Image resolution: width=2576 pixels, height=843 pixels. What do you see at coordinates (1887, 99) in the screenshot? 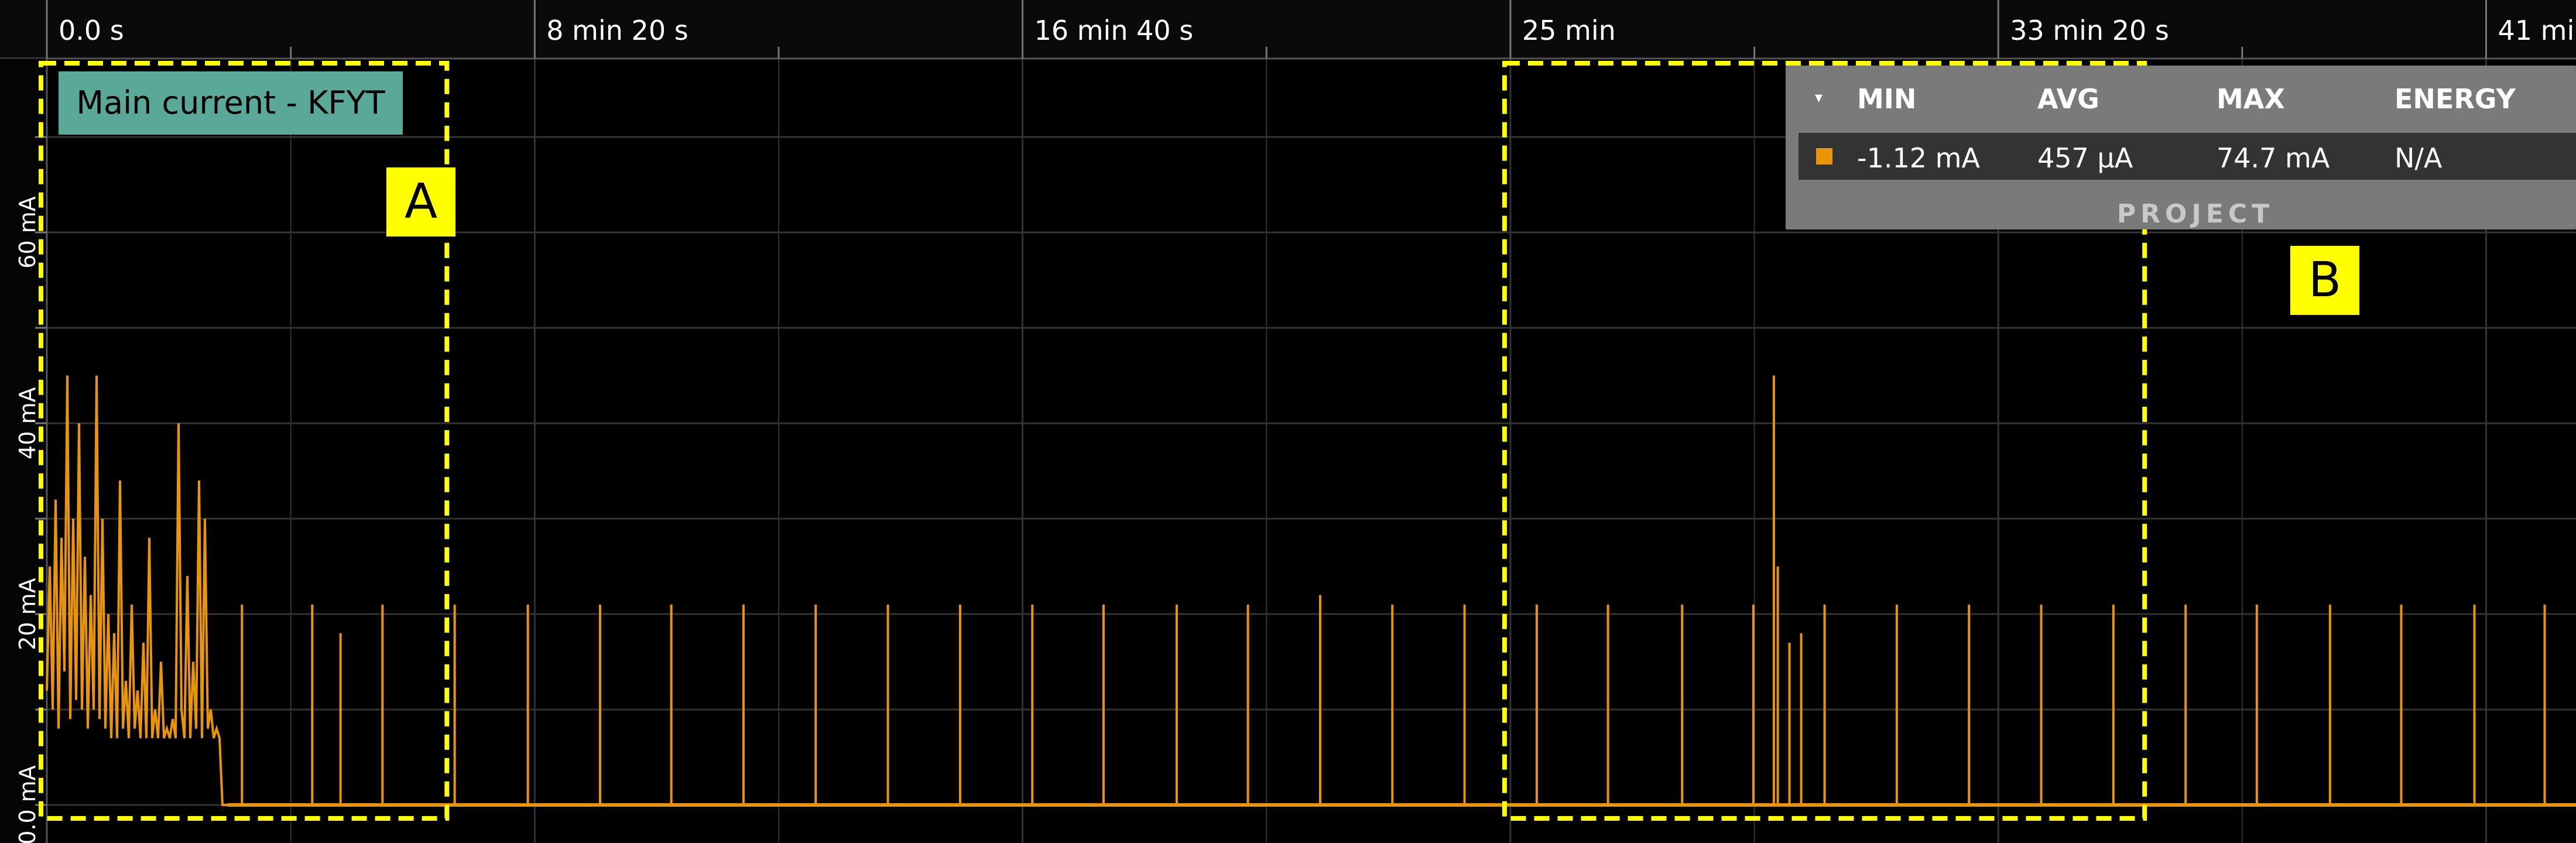
I see `min-header: MIN` at bounding box center [1887, 99].